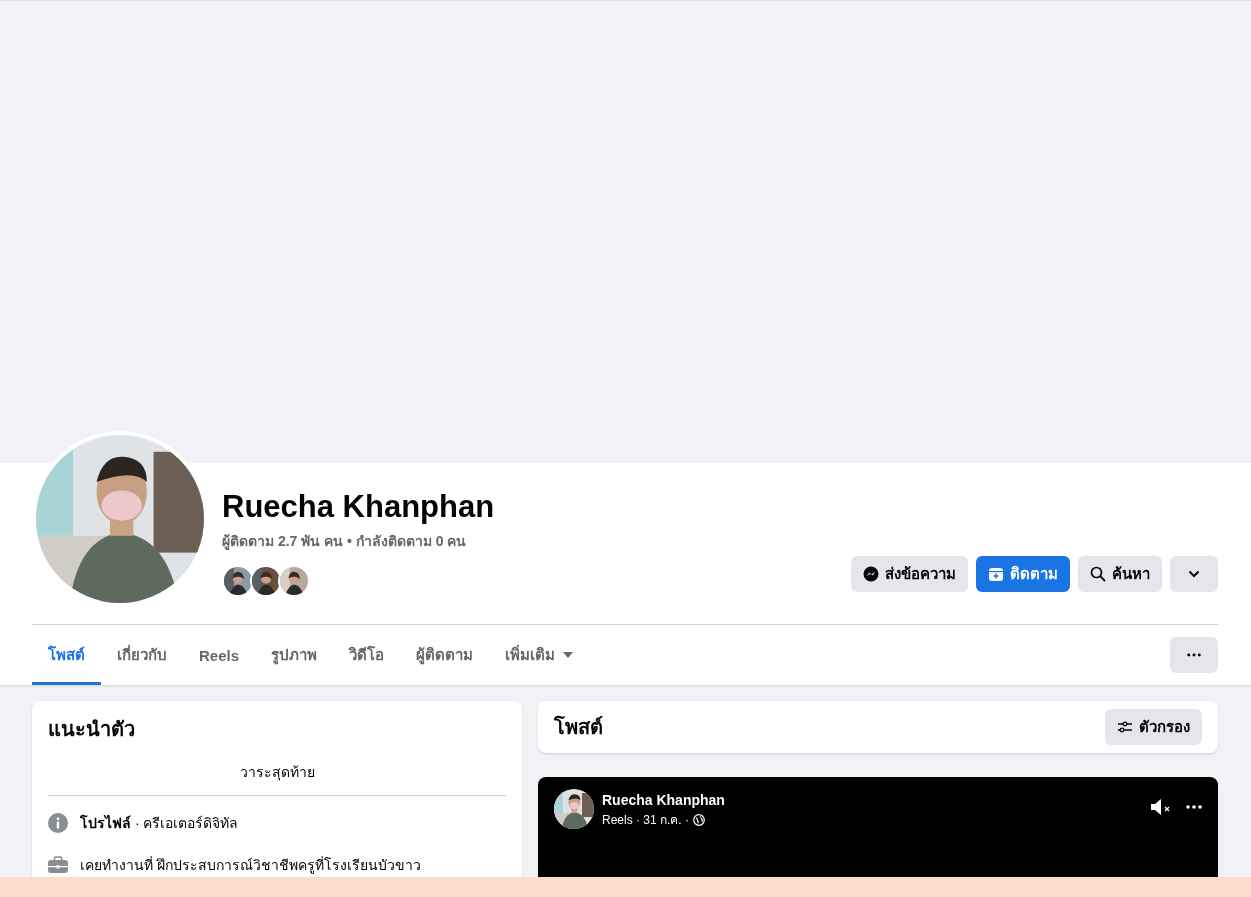  What do you see at coordinates (1098, 574) in the screenshot?
I see `search-icon` at bounding box center [1098, 574].